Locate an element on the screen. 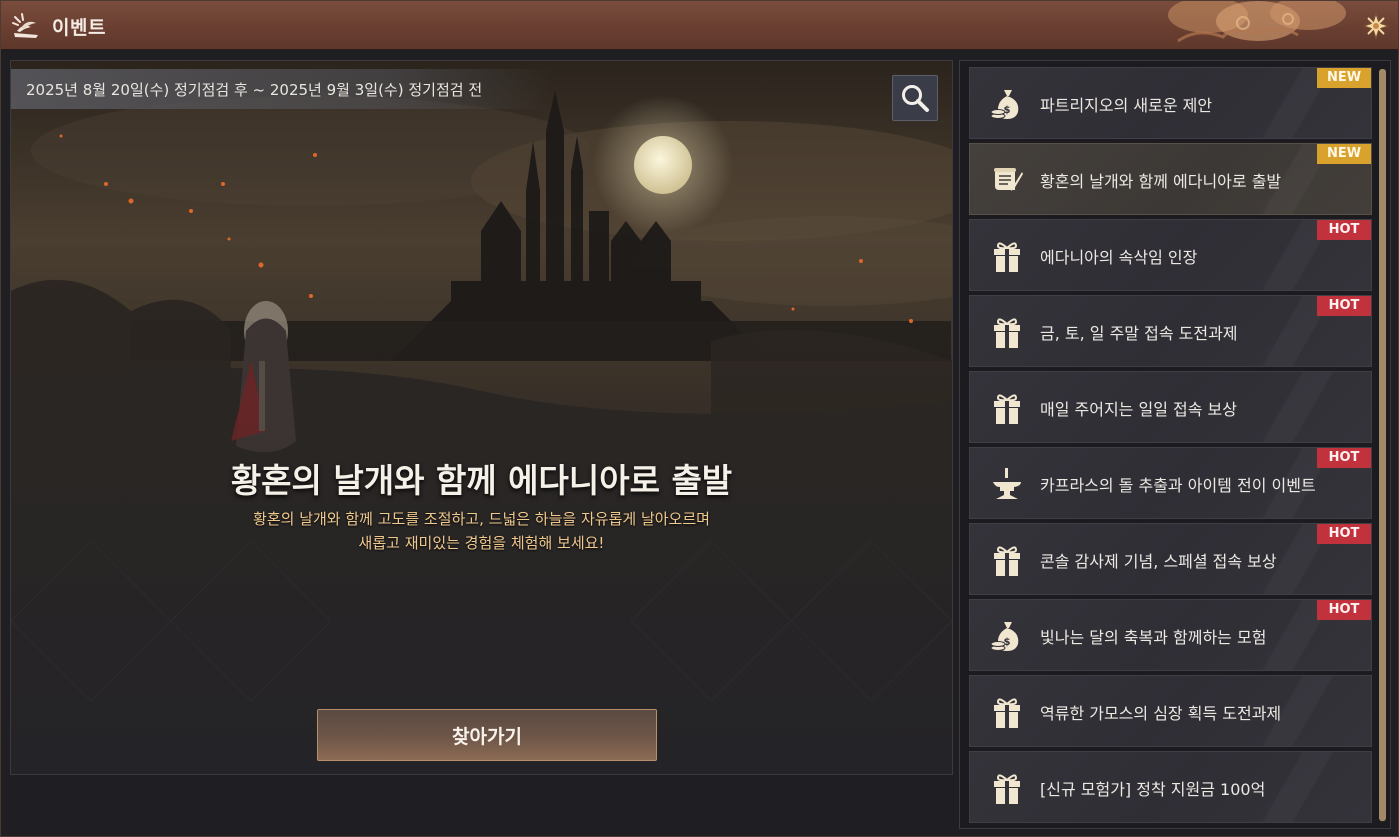 This screenshot has width=1399, height=837. event-item: $ 빛나는 달의 축복과 함께하는 모험 HOT is located at coordinates (1170, 635).